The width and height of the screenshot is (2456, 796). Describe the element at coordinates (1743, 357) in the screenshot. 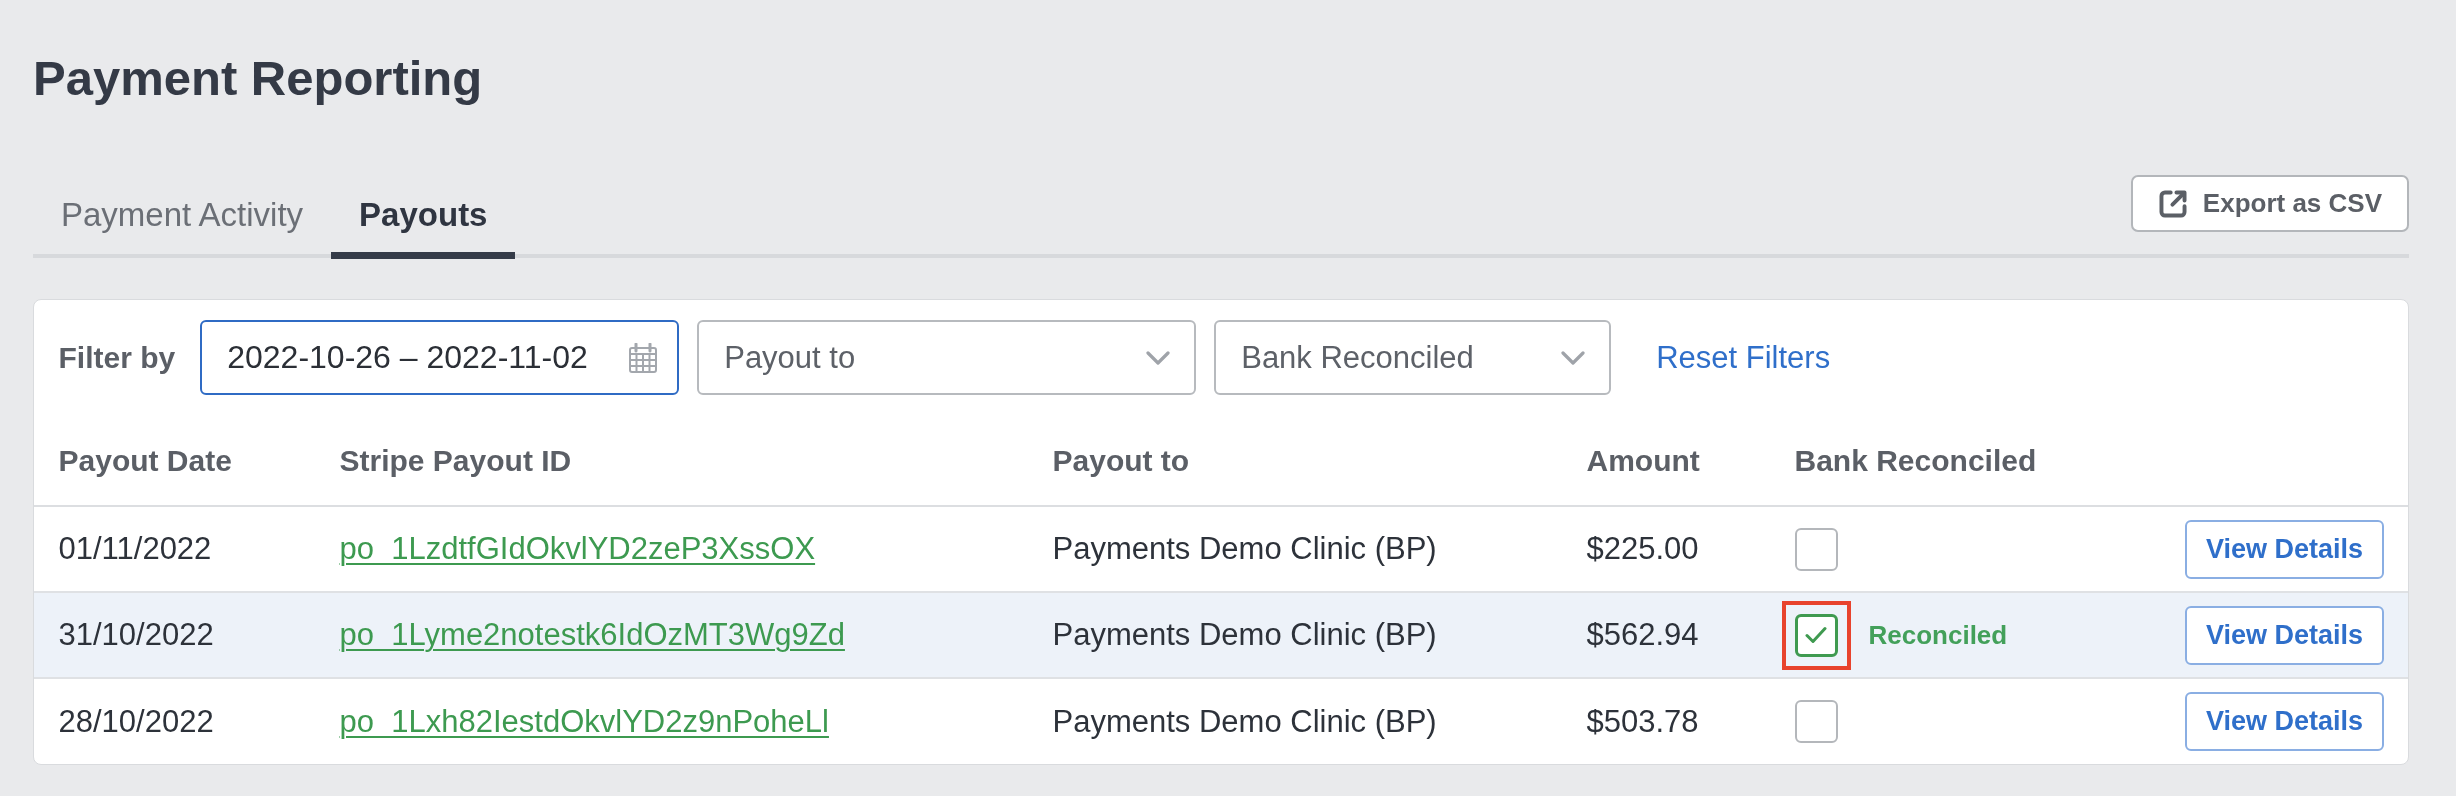

I see `reset-filters-link: Reset Filters` at that location.